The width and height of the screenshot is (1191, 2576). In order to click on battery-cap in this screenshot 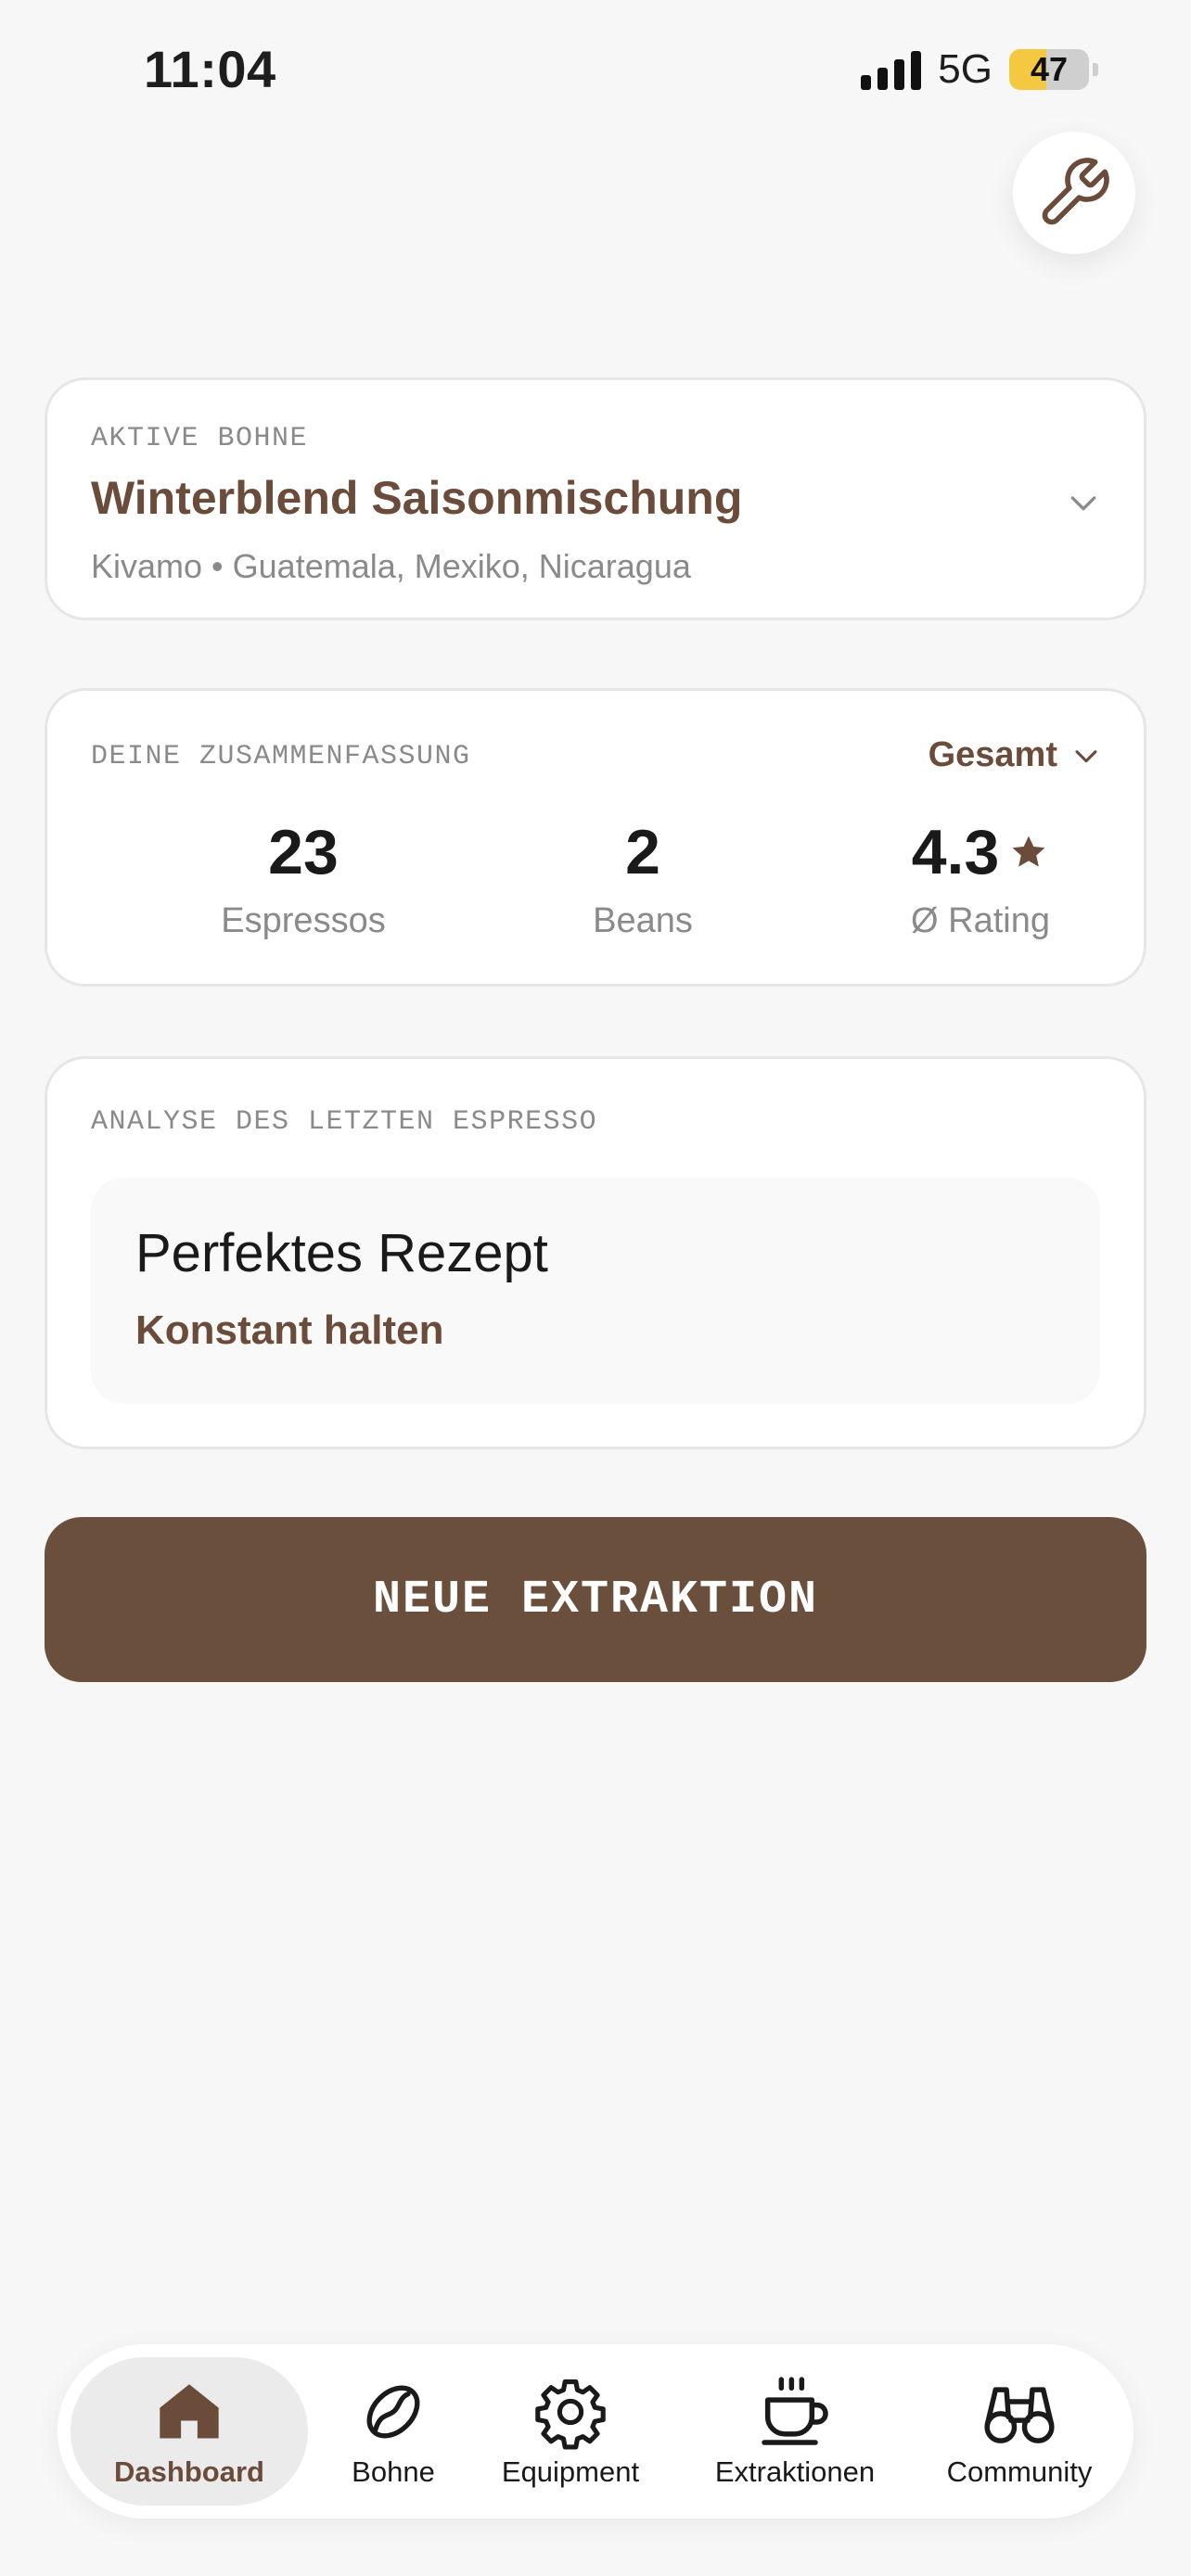, I will do `click(1095, 69)`.